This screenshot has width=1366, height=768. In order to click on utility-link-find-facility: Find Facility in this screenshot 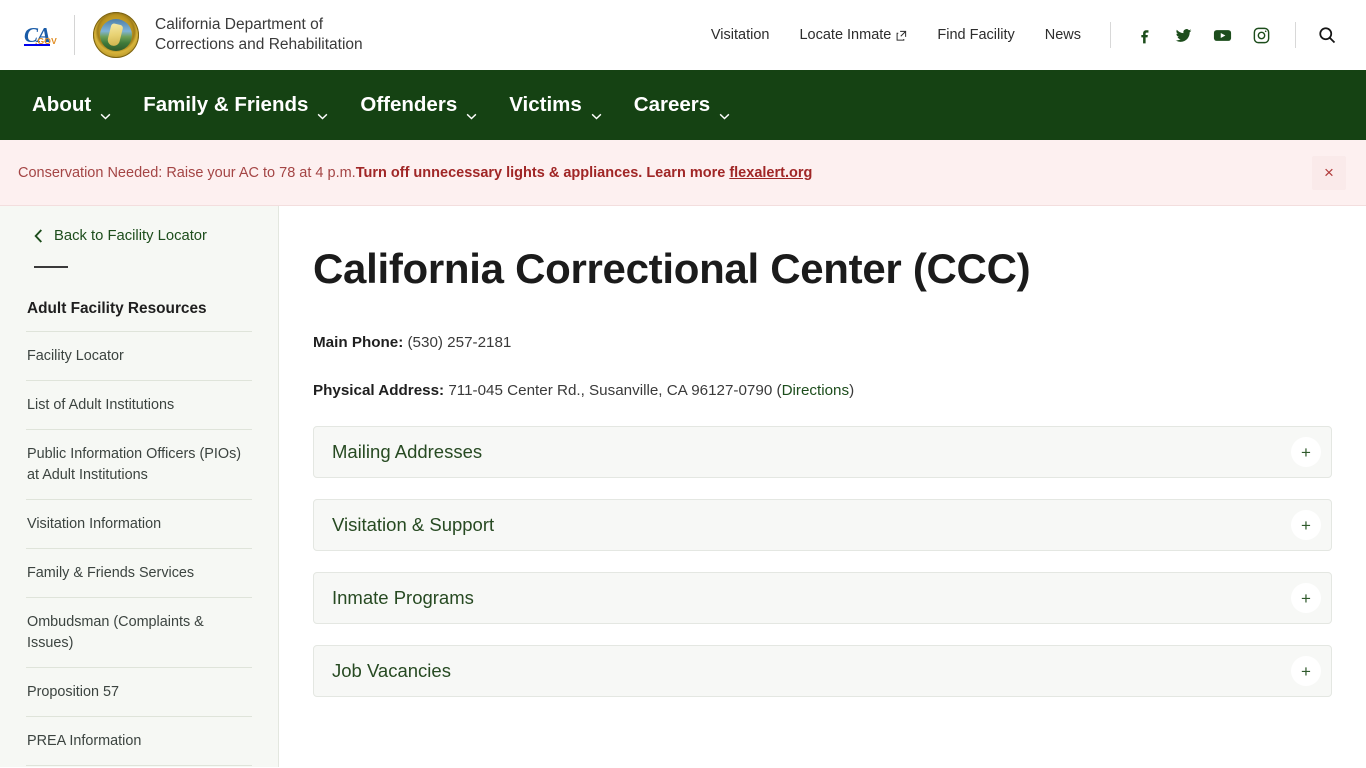, I will do `click(975, 35)`.